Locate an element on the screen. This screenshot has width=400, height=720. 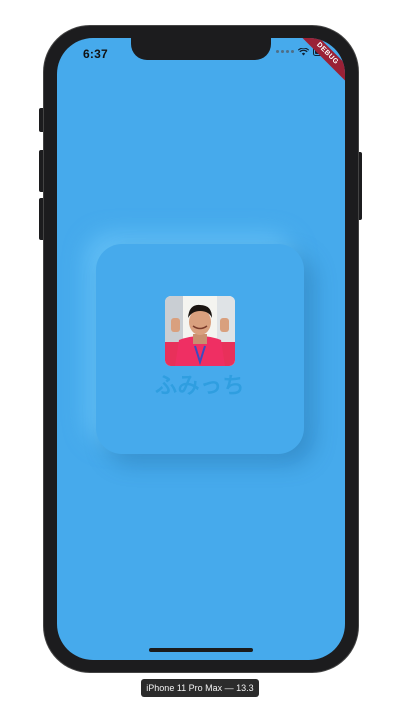
profile-photo-icon is located at coordinates (200, 331).